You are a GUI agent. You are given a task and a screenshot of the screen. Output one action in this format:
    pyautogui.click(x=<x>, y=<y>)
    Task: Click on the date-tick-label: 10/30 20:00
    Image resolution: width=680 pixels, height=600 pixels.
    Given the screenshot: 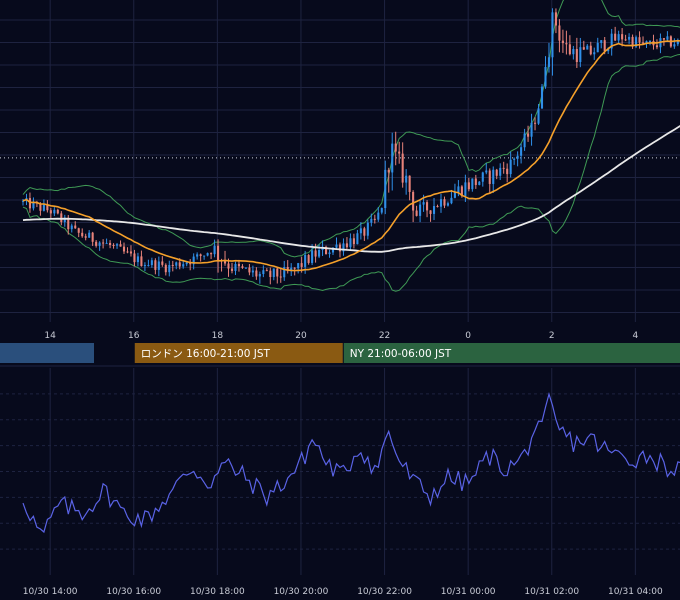 What is the action you would take?
    pyautogui.click(x=301, y=592)
    